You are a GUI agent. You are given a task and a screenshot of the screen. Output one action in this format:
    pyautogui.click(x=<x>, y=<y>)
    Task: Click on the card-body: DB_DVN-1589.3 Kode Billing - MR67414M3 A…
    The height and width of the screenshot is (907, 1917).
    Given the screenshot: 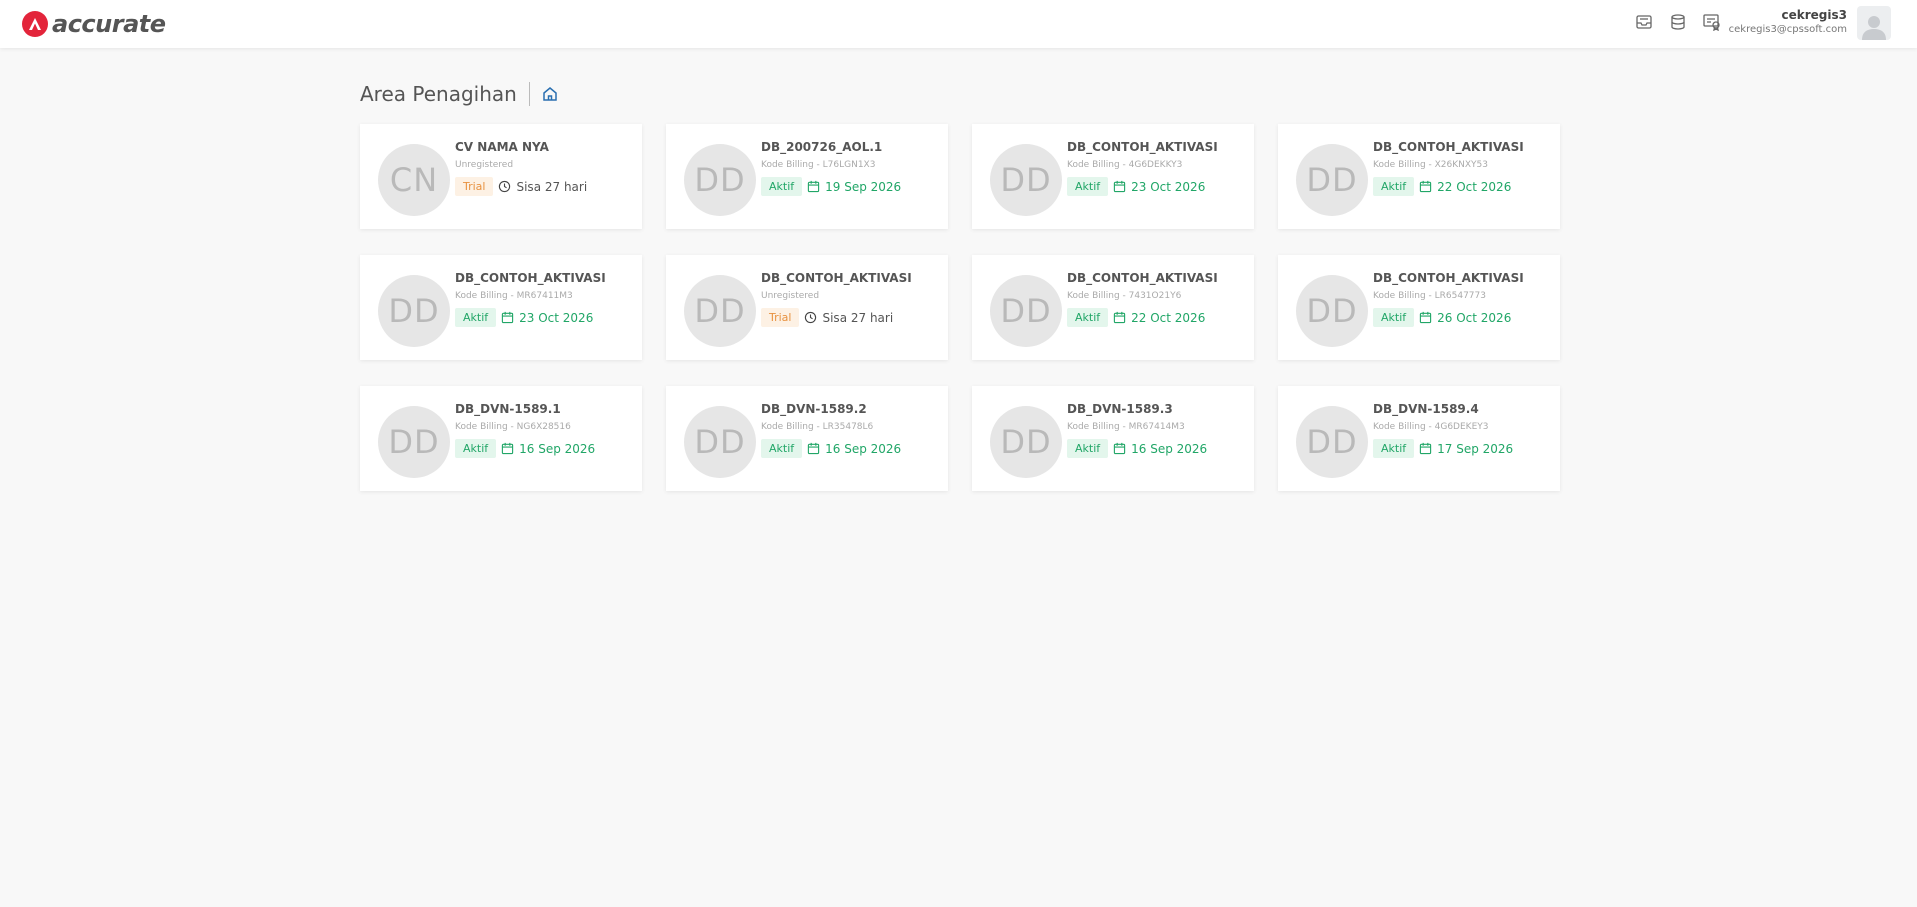 What is the action you would take?
    pyautogui.click(x=1156, y=430)
    